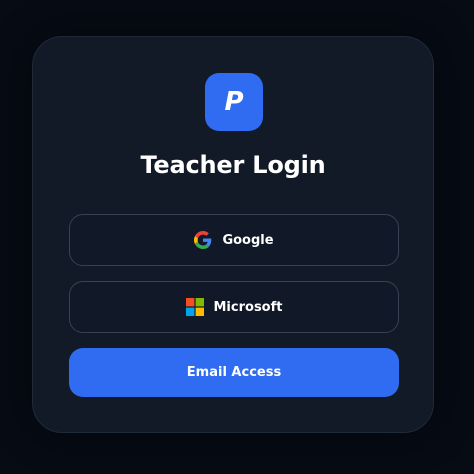 The width and height of the screenshot is (474, 474). Describe the element at coordinates (248, 307) in the screenshot. I see `microsoft-login-label: Microsoft` at that location.